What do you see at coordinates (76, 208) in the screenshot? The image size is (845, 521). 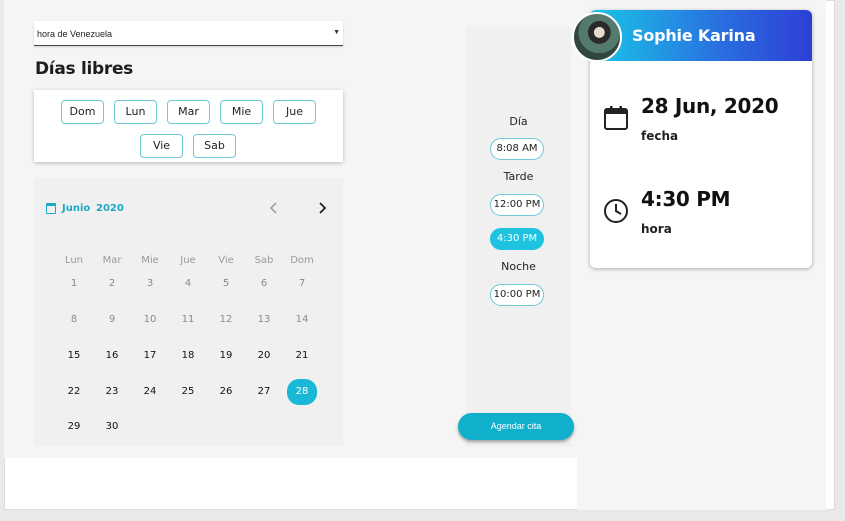 I see `calendar-month: Junio` at bounding box center [76, 208].